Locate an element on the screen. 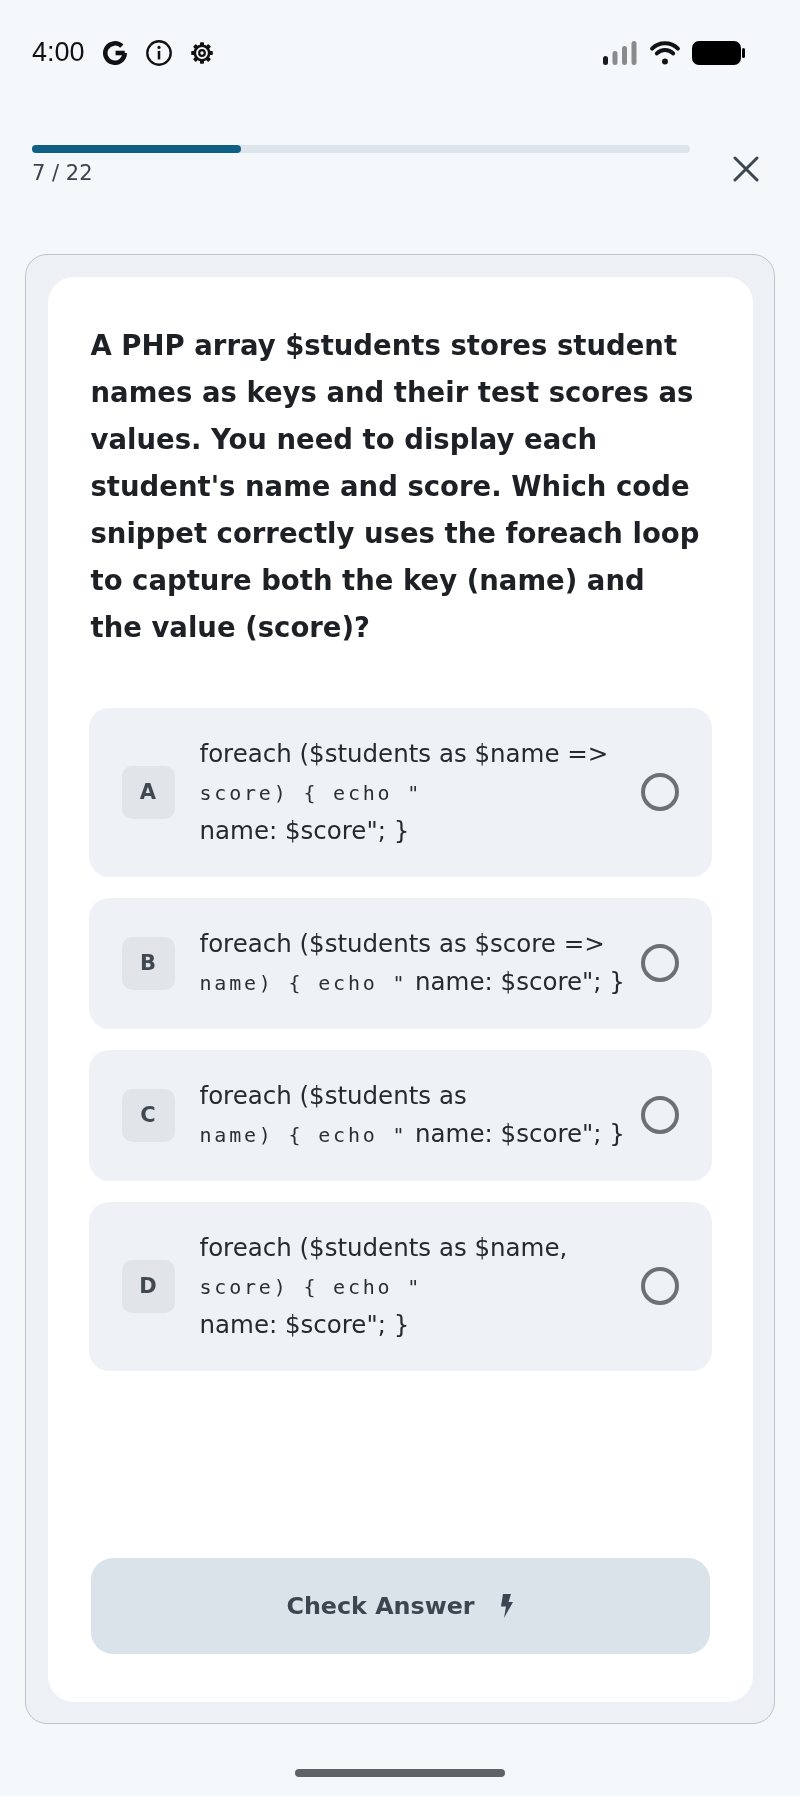 The height and width of the screenshot is (1796, 800). lightning-icon is located at coordinates (506, 1605).